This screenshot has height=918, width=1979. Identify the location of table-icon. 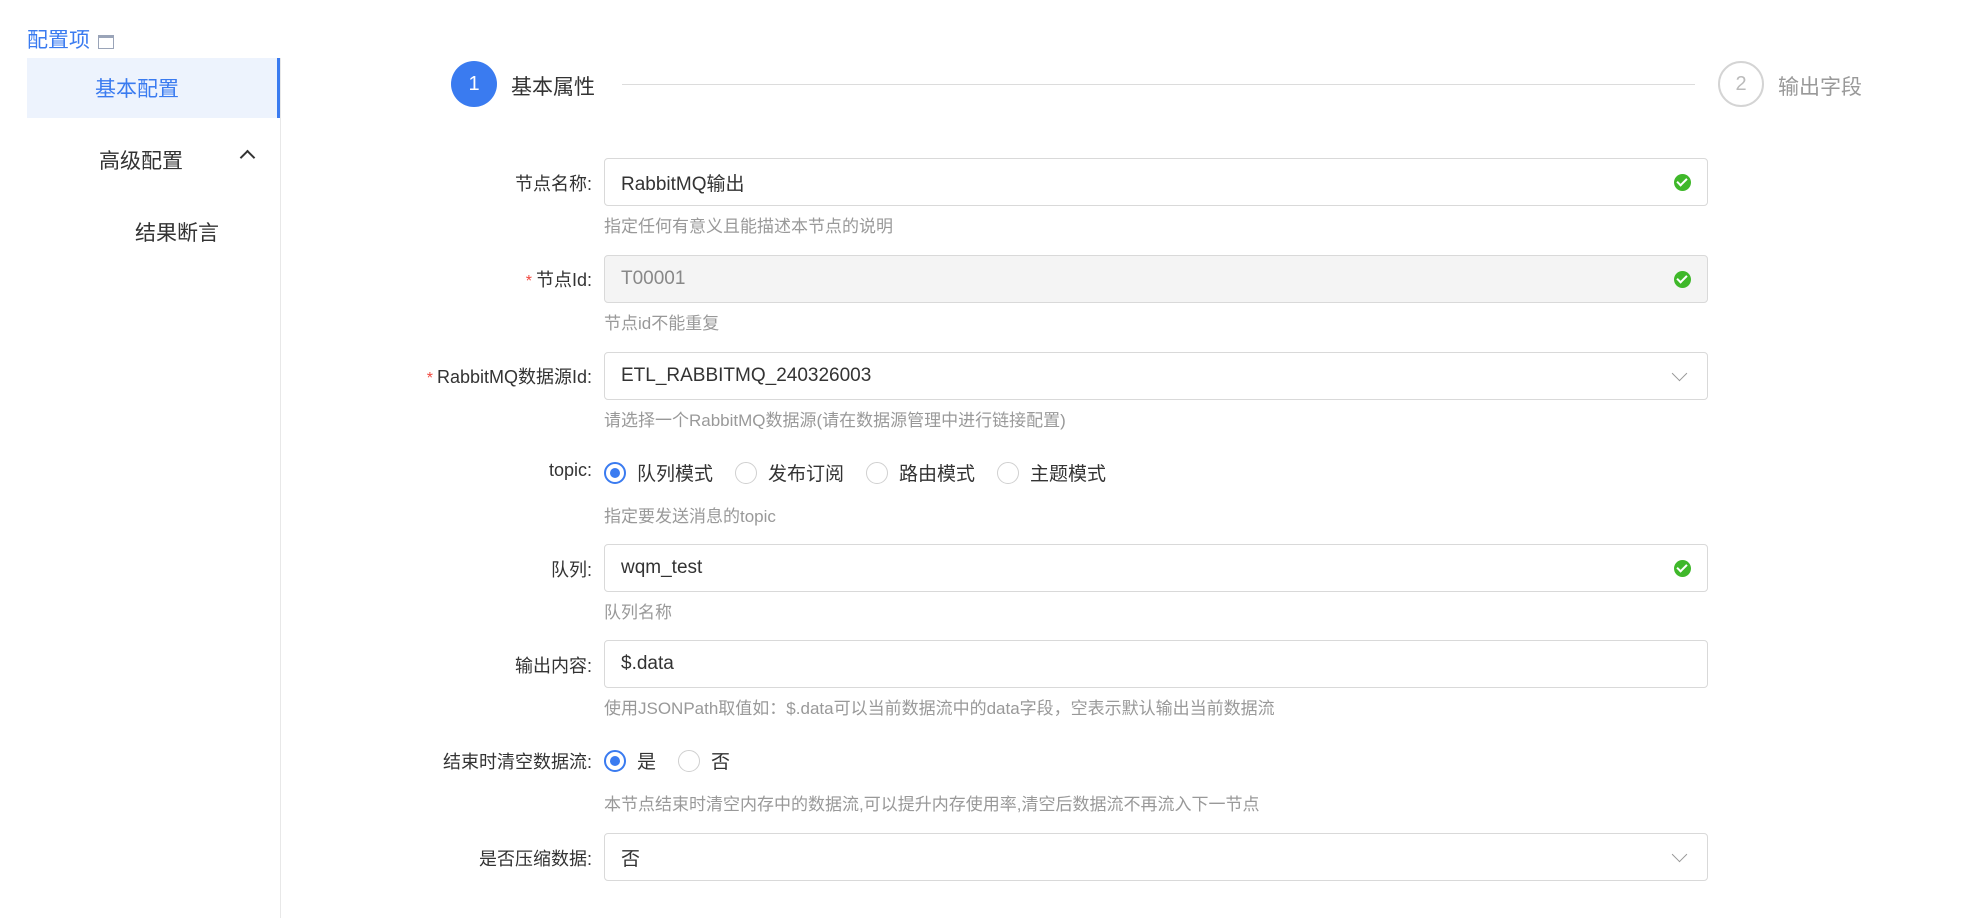
(106, 42).